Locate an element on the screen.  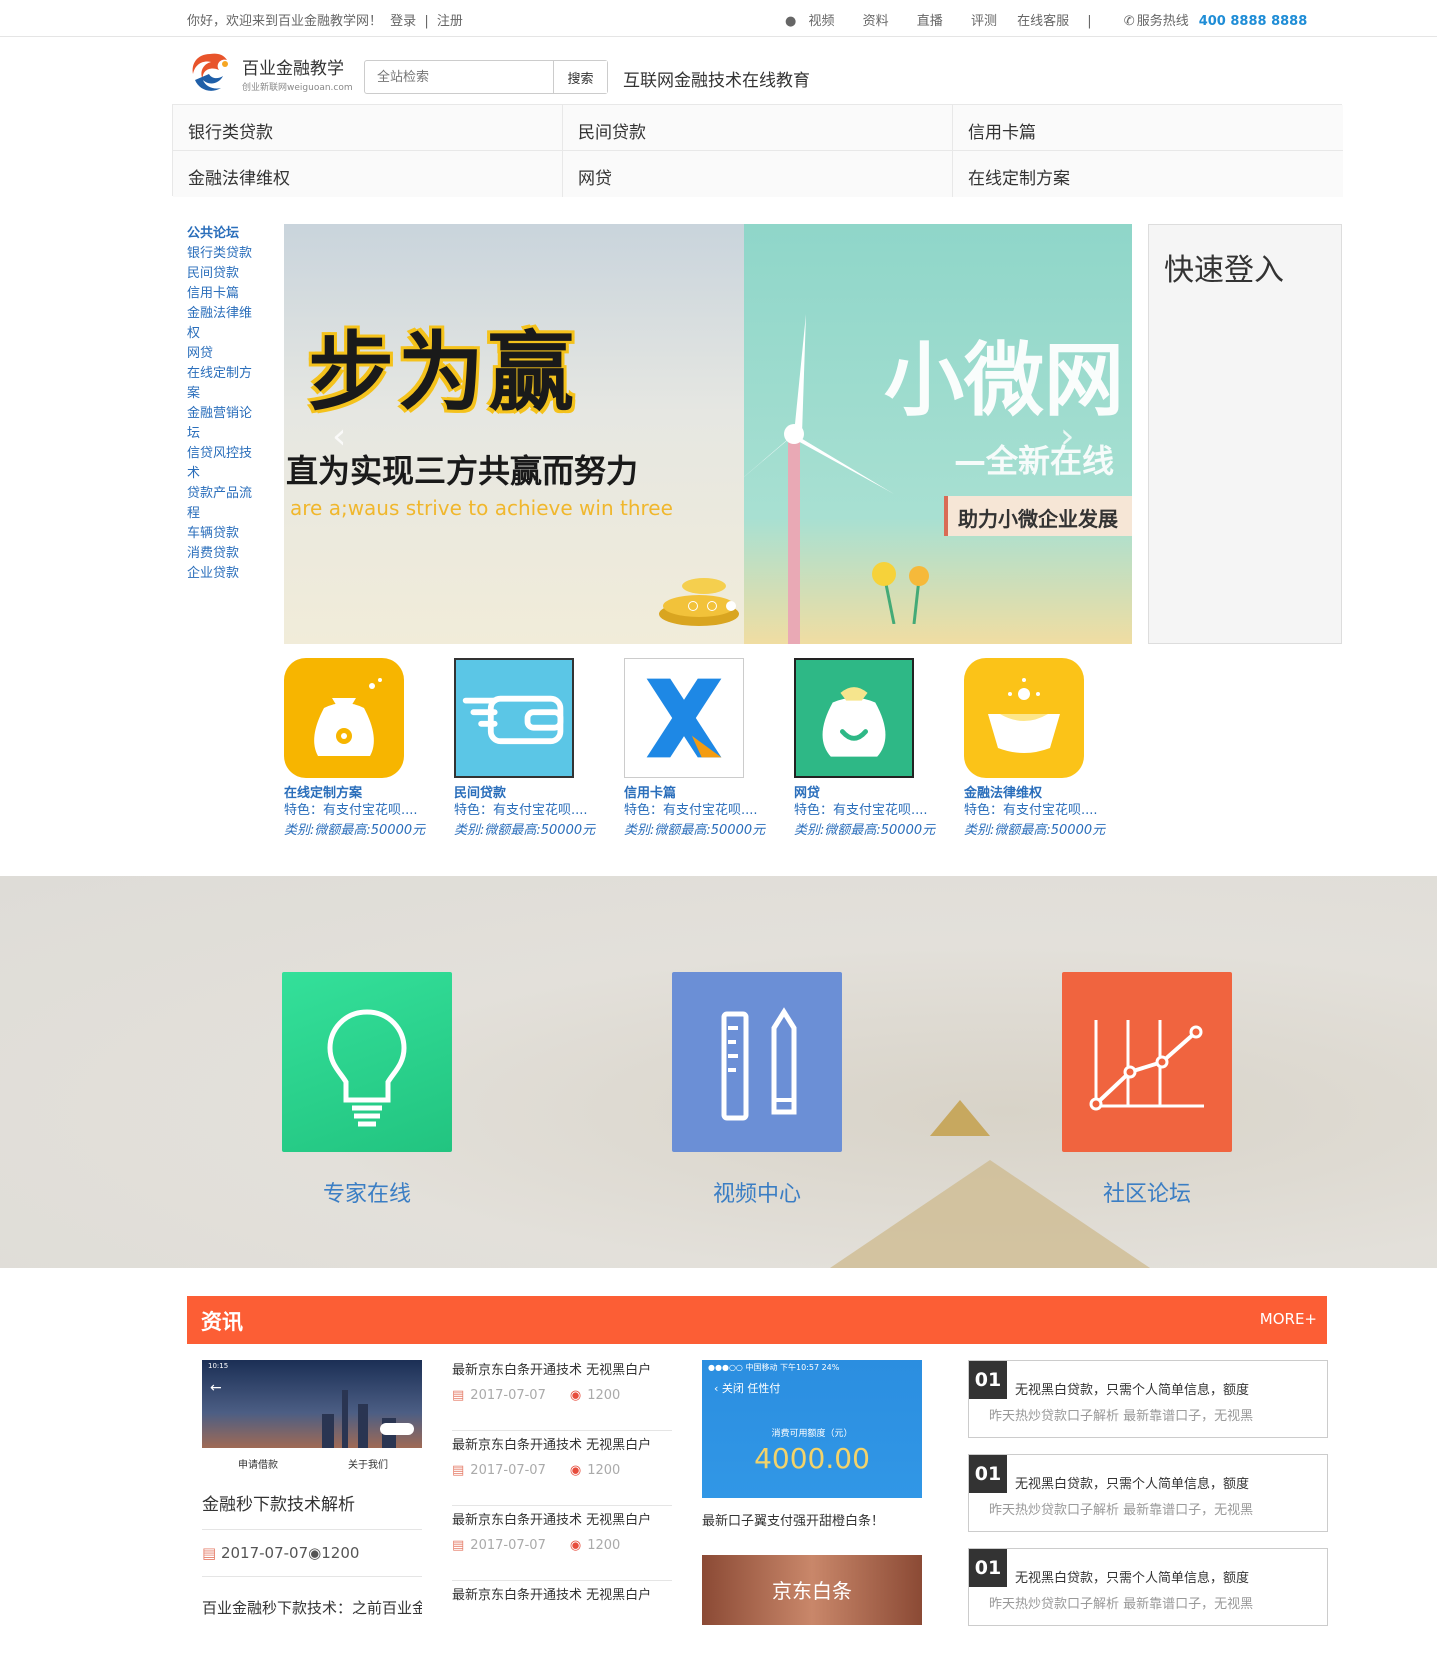
news-list-item: 最新京东白条开通技术 无视黑白户 is located at coordinates (562, 1618).